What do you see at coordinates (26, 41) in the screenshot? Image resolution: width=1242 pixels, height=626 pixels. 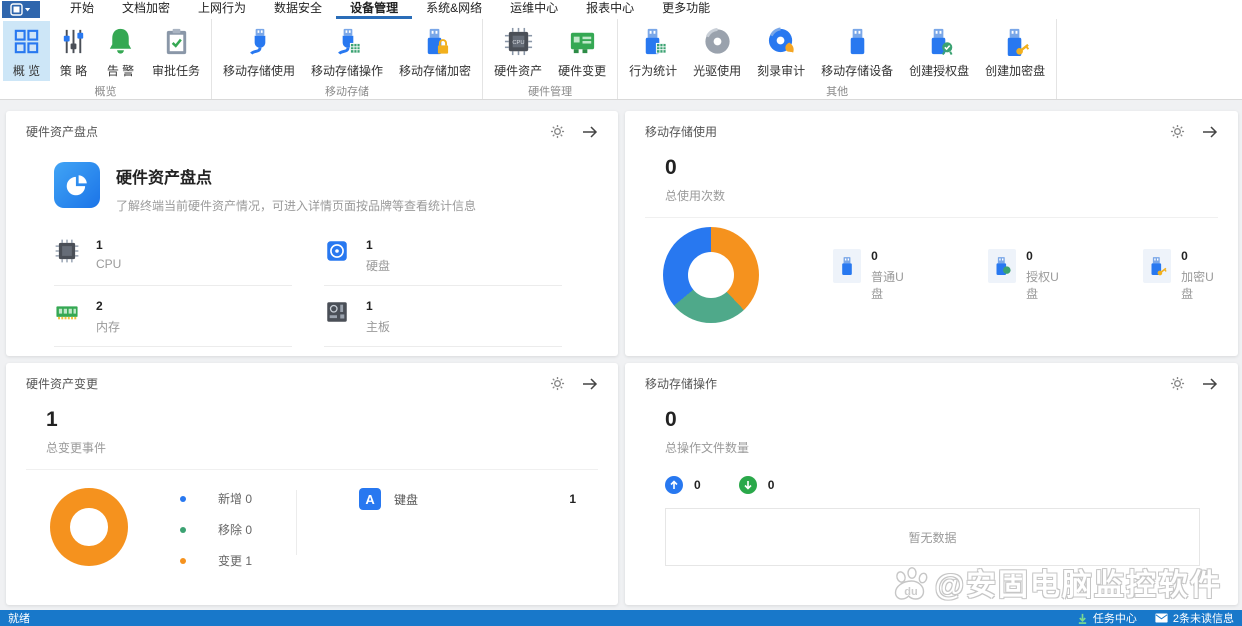 I see `overview-grid-icon` at bounding box center [26, 41].